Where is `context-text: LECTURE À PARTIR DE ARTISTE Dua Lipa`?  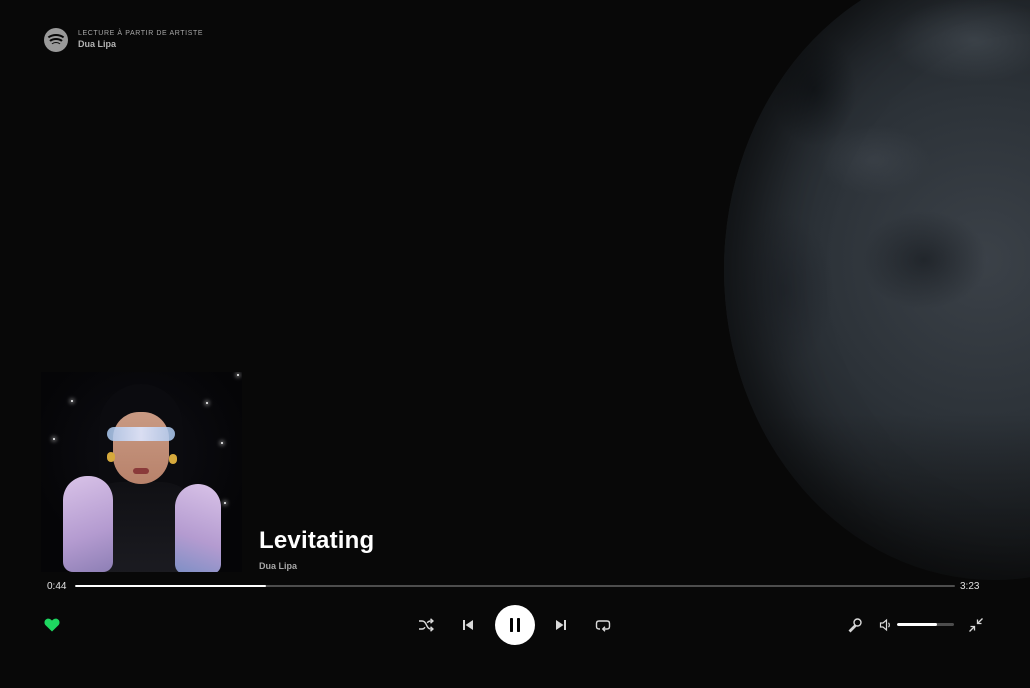 context-text: LECTURE À PARTIR DE ARTISTE Dua Lipa is located at coordinates (140, 40).